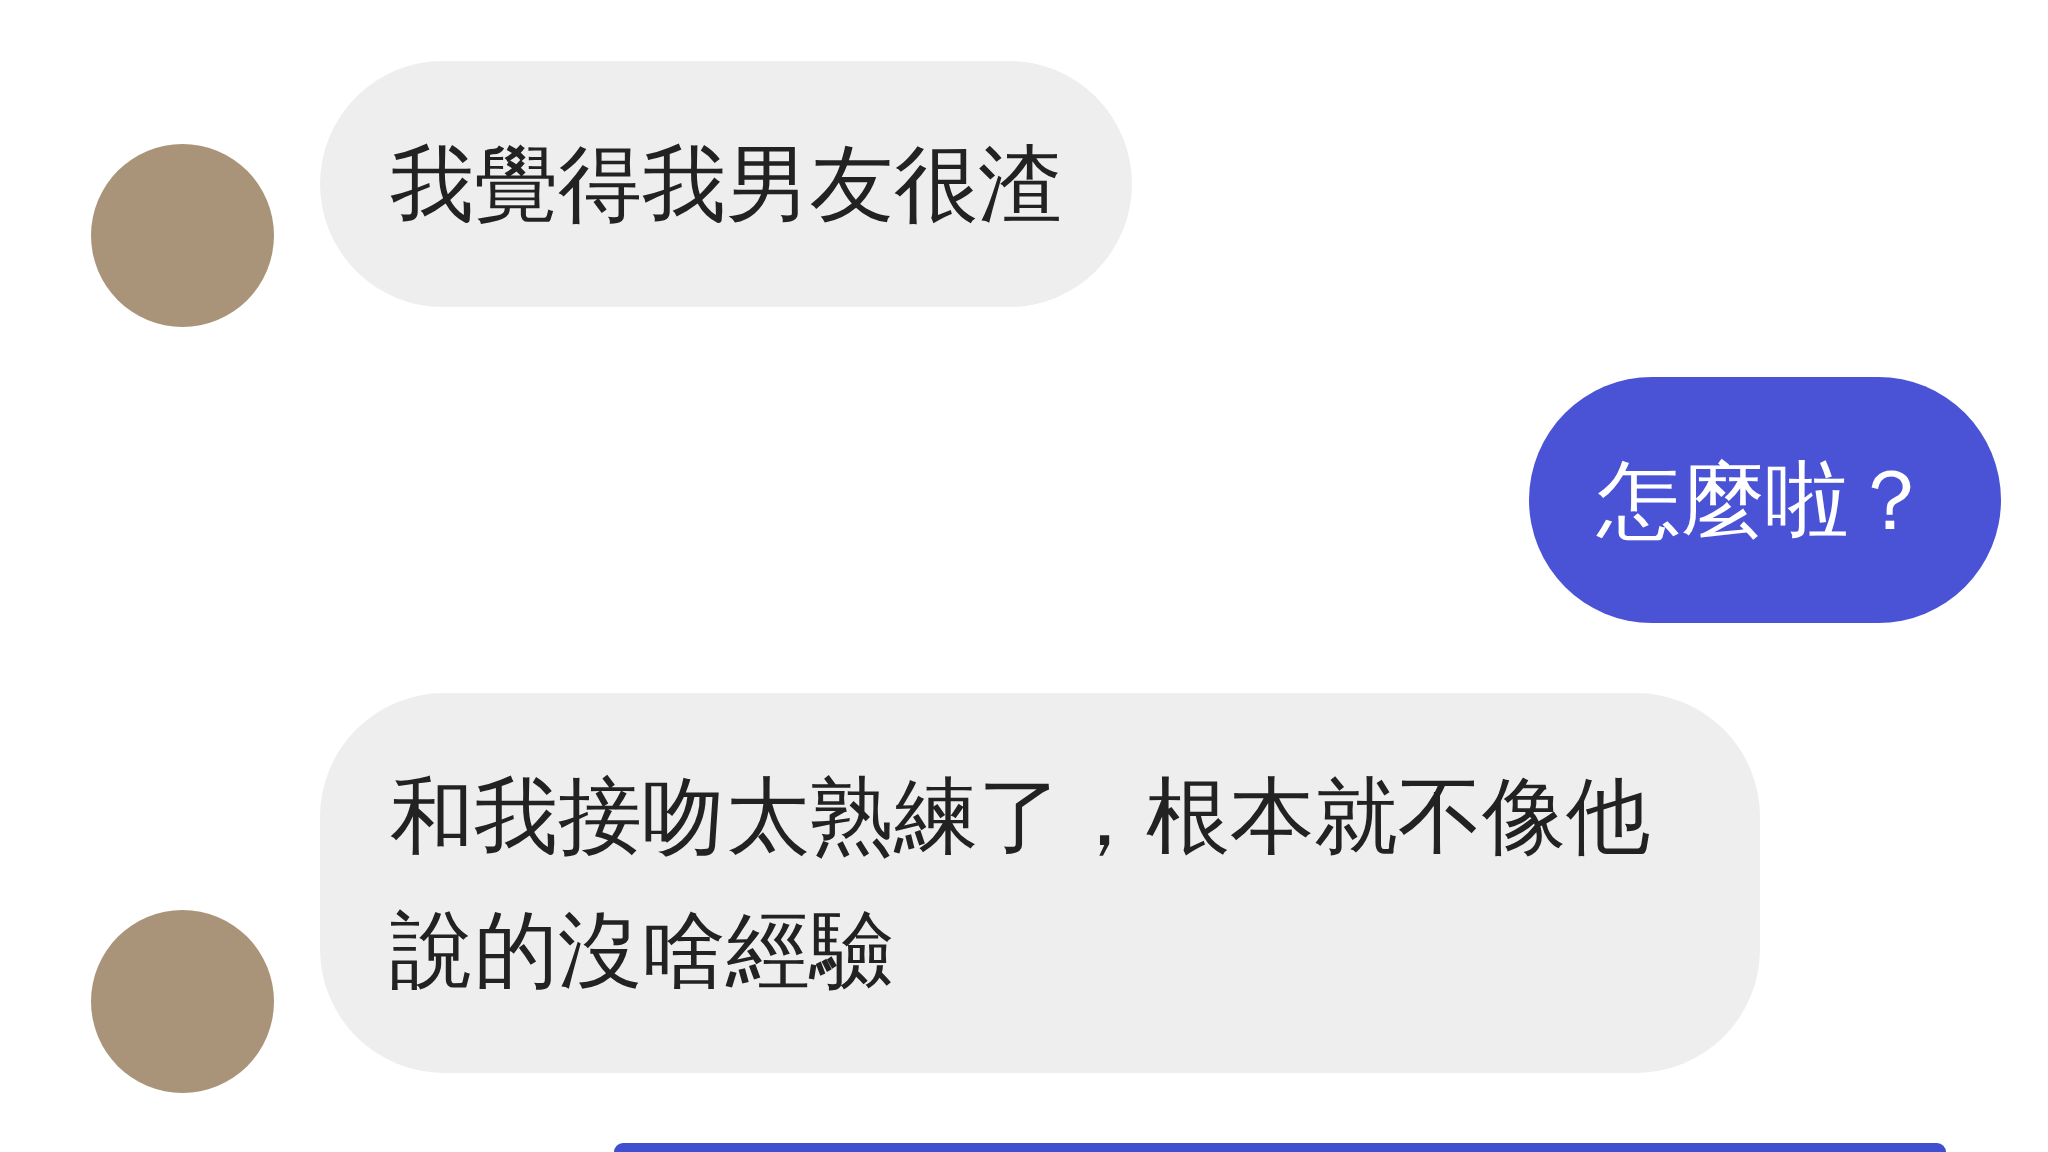 The width and height of the screenshot is (2048, 1152). Describe the element at coordinates (726, 184) in the screenshot. I see `message-bubble: 我覺得我男友很渣` at that location.